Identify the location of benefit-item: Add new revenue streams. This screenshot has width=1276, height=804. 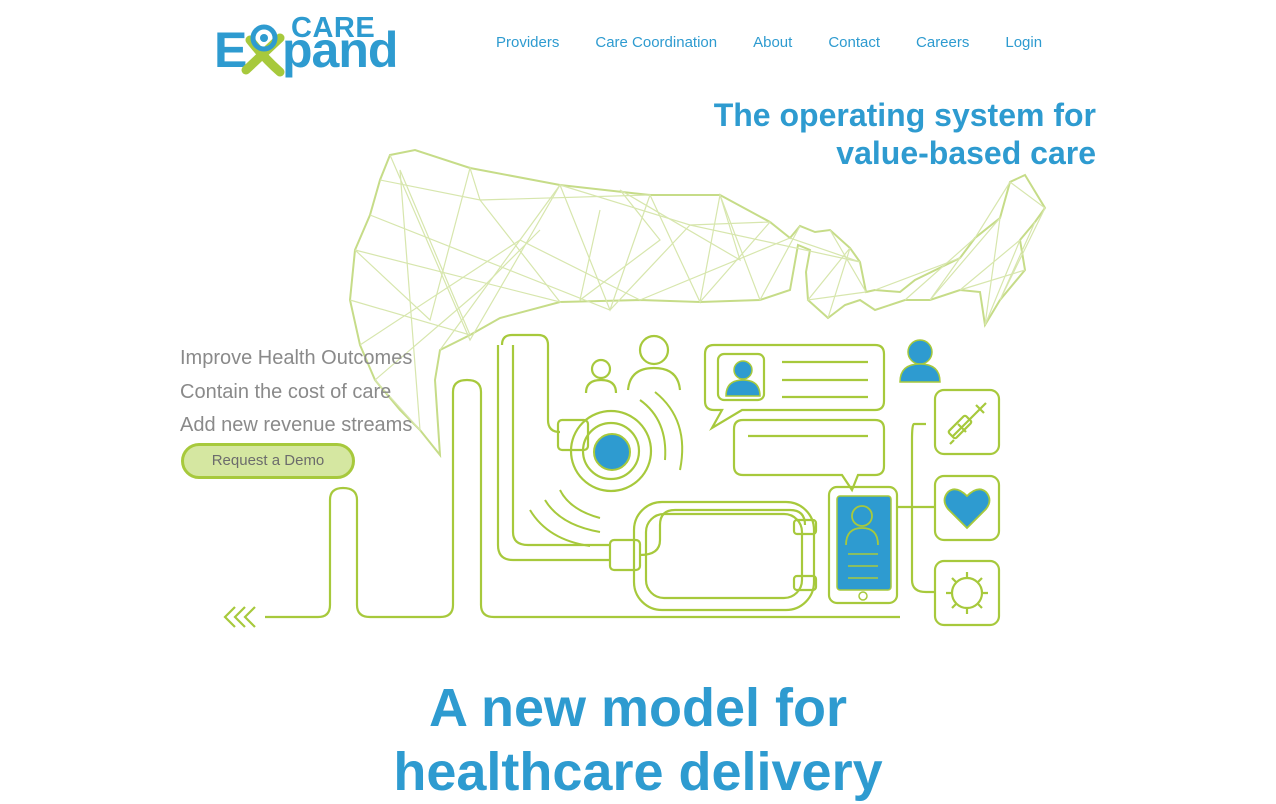
(296, 425).